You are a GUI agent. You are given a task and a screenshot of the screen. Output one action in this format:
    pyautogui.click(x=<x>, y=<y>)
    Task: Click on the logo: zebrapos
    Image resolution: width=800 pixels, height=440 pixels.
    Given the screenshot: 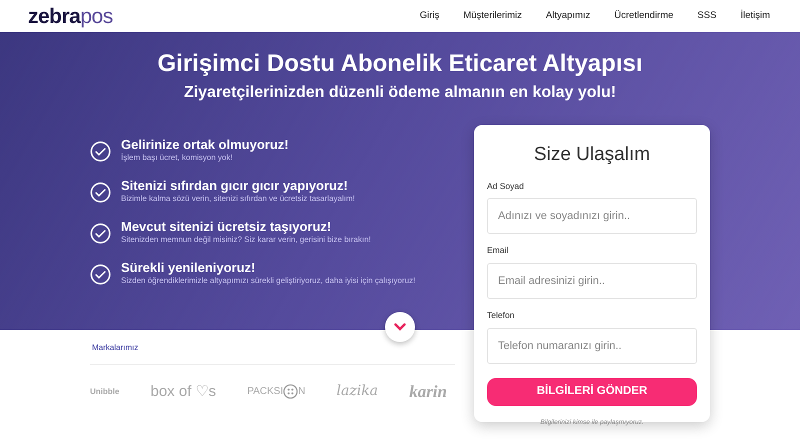 What is the action you would take?
    pyautogui.click(x=70, y=16)
    